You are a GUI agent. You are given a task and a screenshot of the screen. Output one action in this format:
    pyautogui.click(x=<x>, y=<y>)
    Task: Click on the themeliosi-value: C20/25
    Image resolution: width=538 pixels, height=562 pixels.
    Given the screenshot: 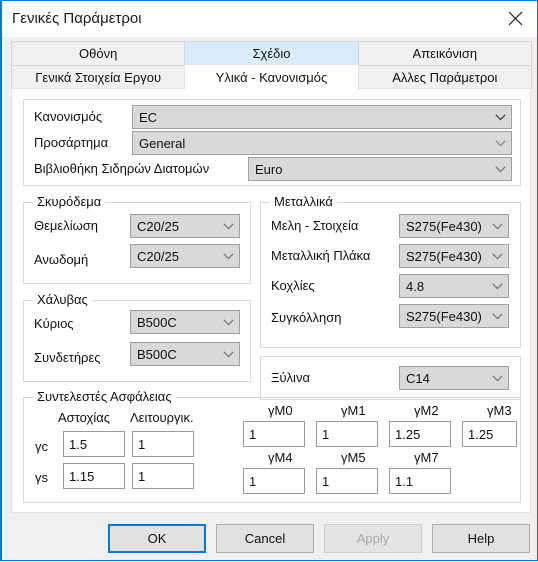 What is the action you would take?
    pyautogui.click(x=158, y=226)
    